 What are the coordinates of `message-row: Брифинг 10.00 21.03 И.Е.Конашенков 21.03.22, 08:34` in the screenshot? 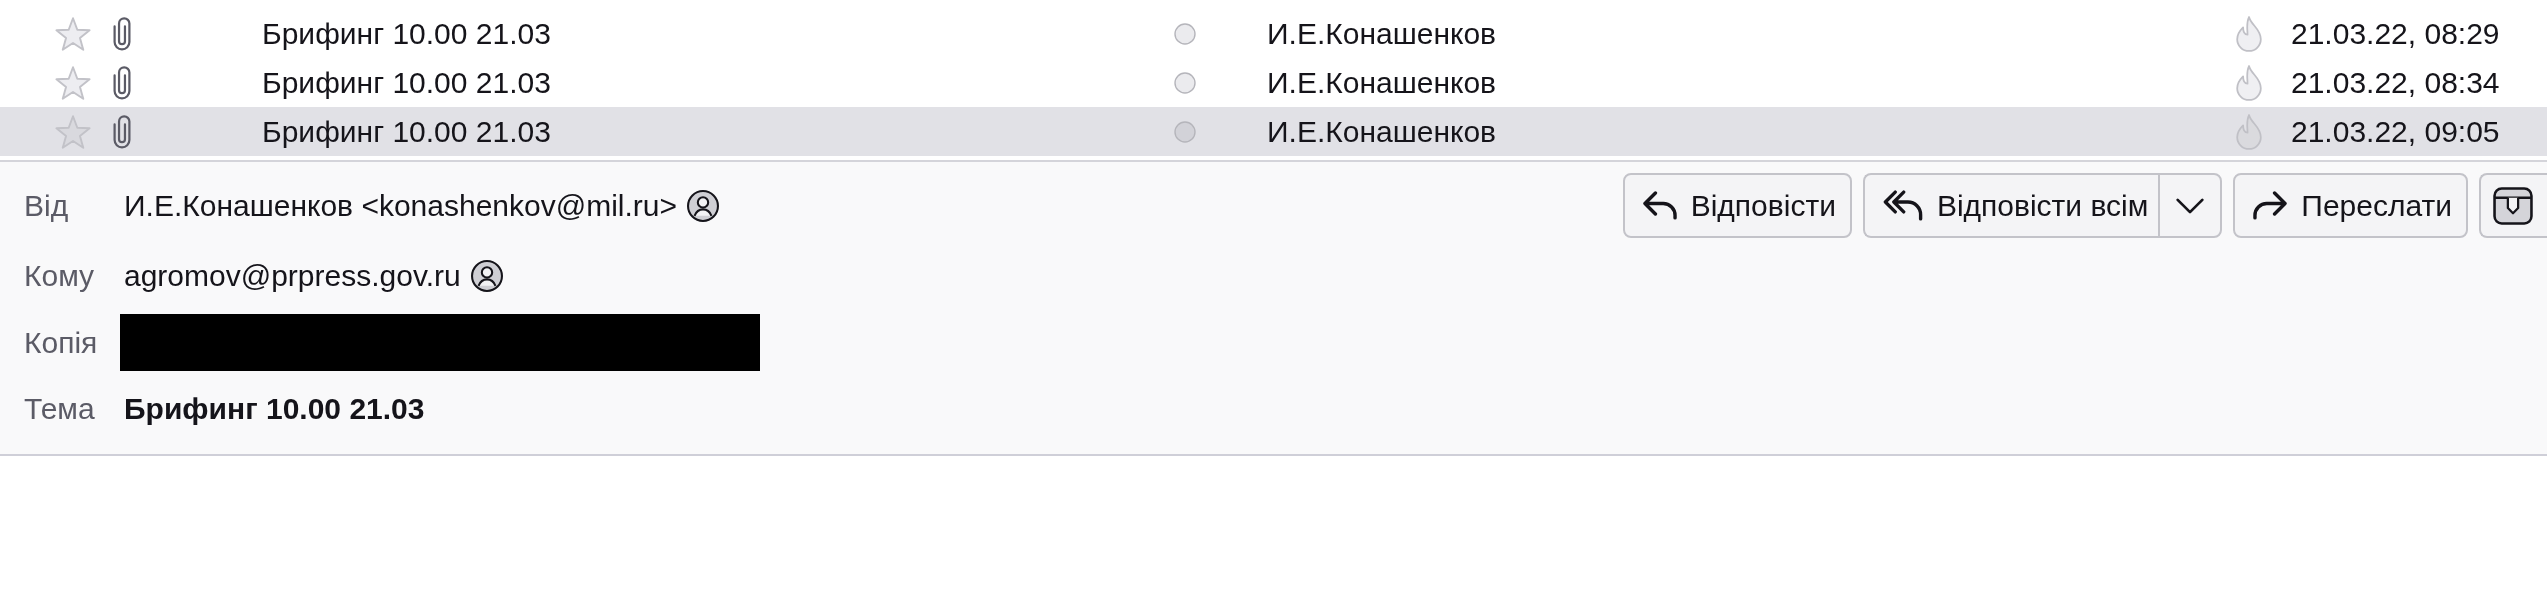 It's located at (1273, 82).